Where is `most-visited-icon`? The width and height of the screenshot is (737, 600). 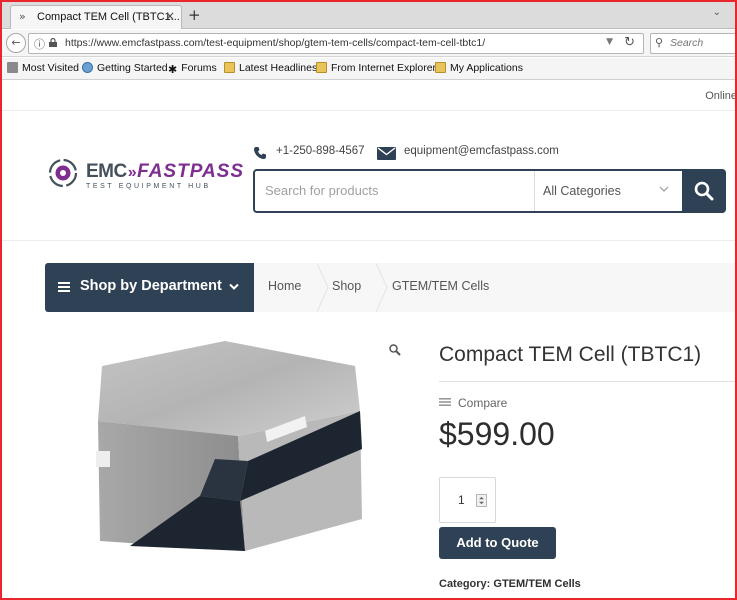 most-visited-icon is located at coordinates (12, 67).